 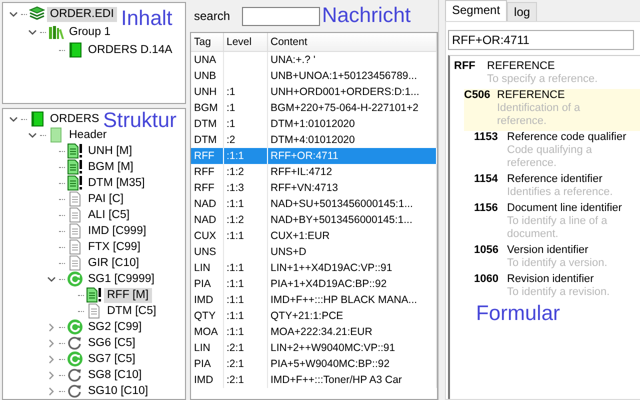 I want to click on tree-item: GIR [C10], so click(x=113, y=263).